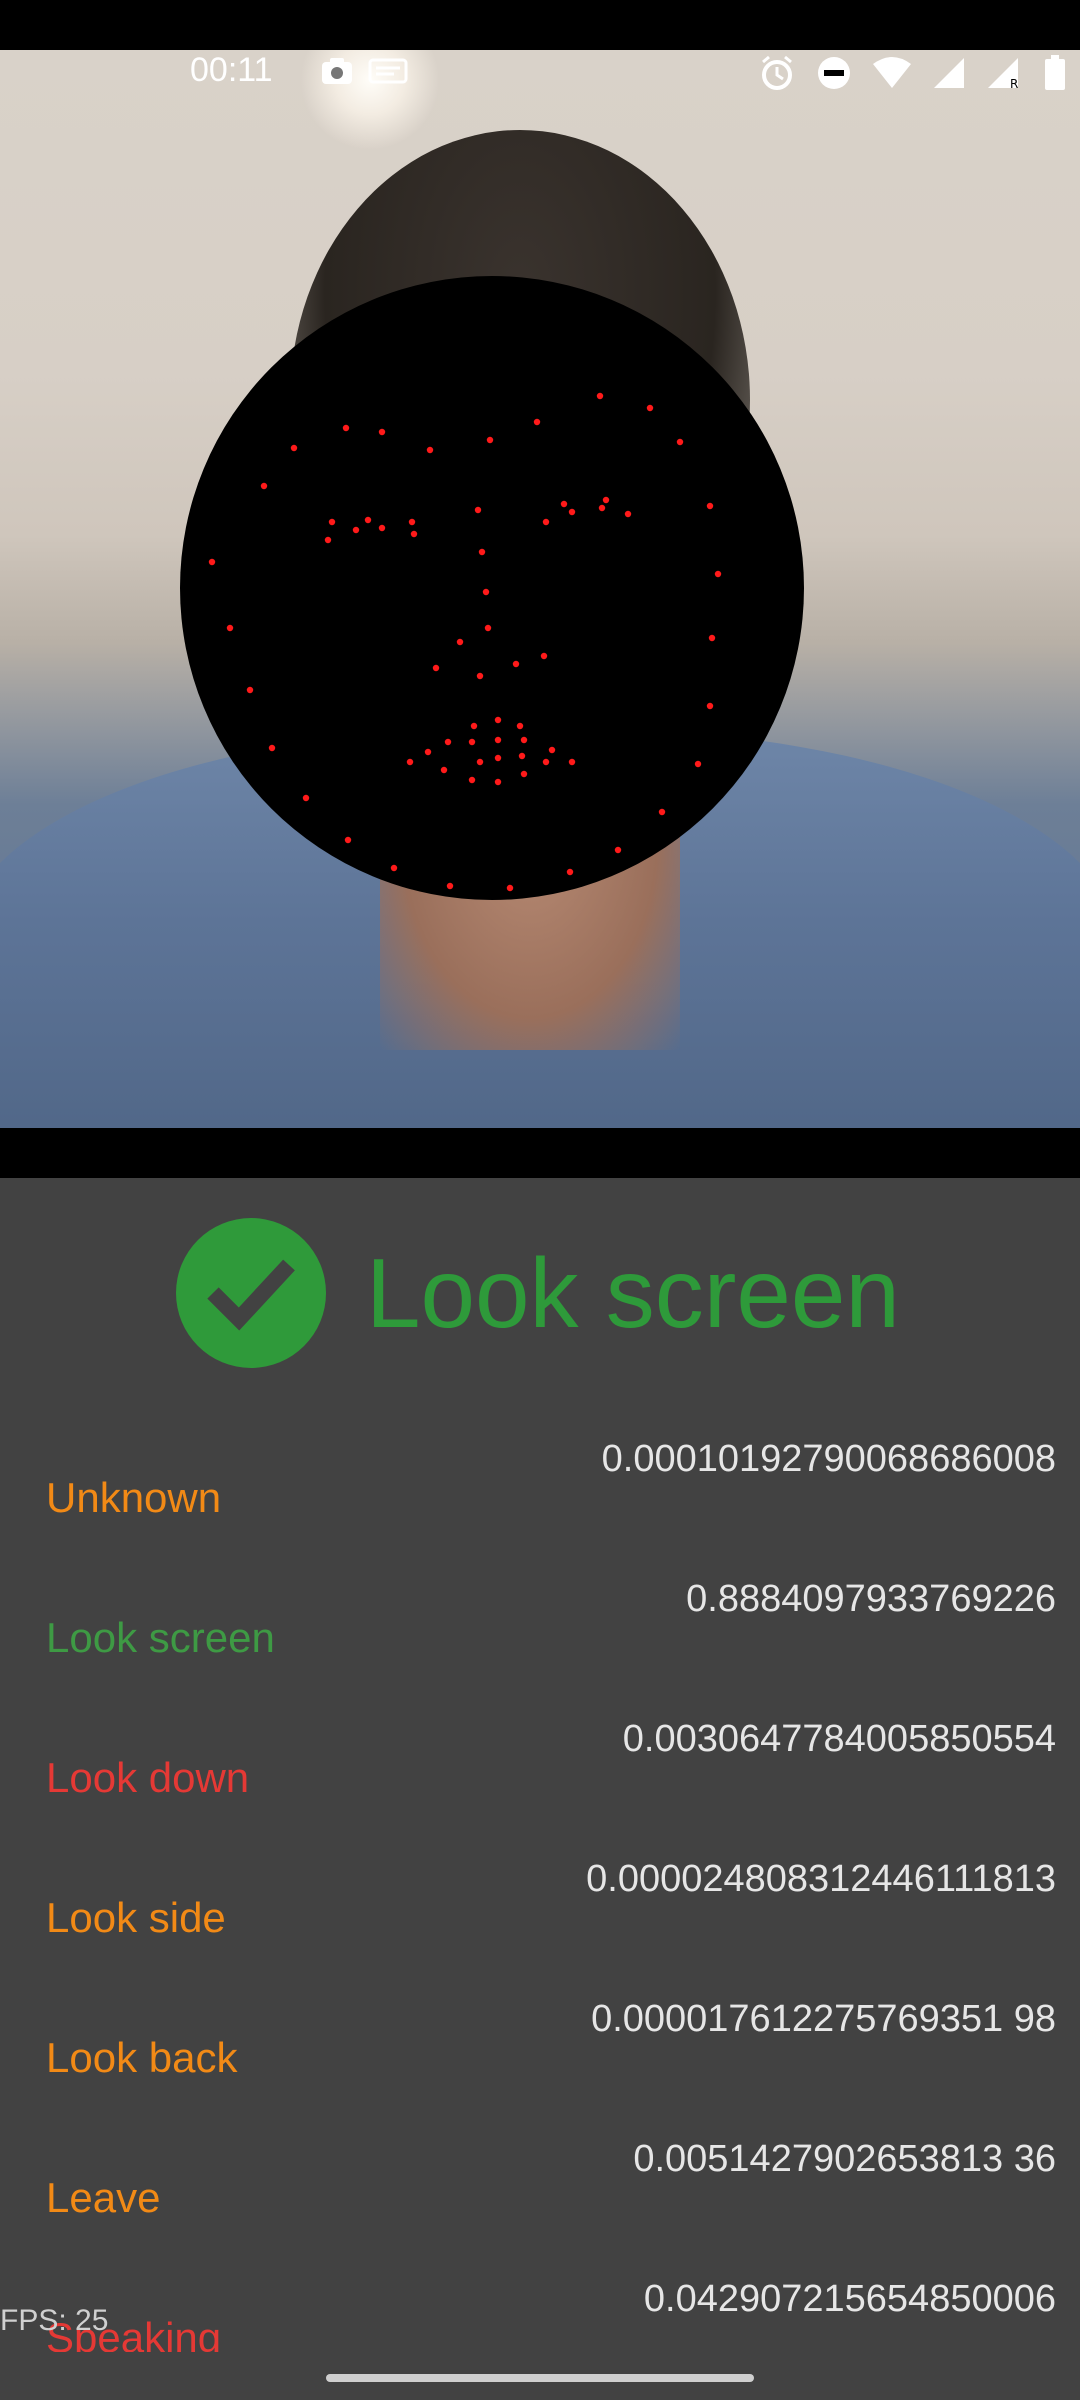  Describe the element at coordinates (834, 75) in the screenshot. I see `dnd-icon` at that location.